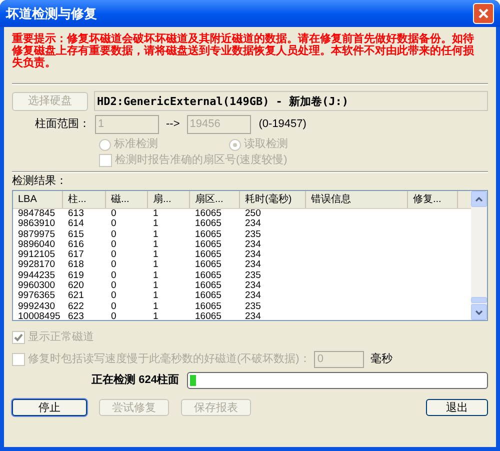 Image resolution: width=500 pixels, height=451 pixels. Describe the element at coordinates (76, 265) in the screenshot. I see `table-cell-text: 618` at that location.